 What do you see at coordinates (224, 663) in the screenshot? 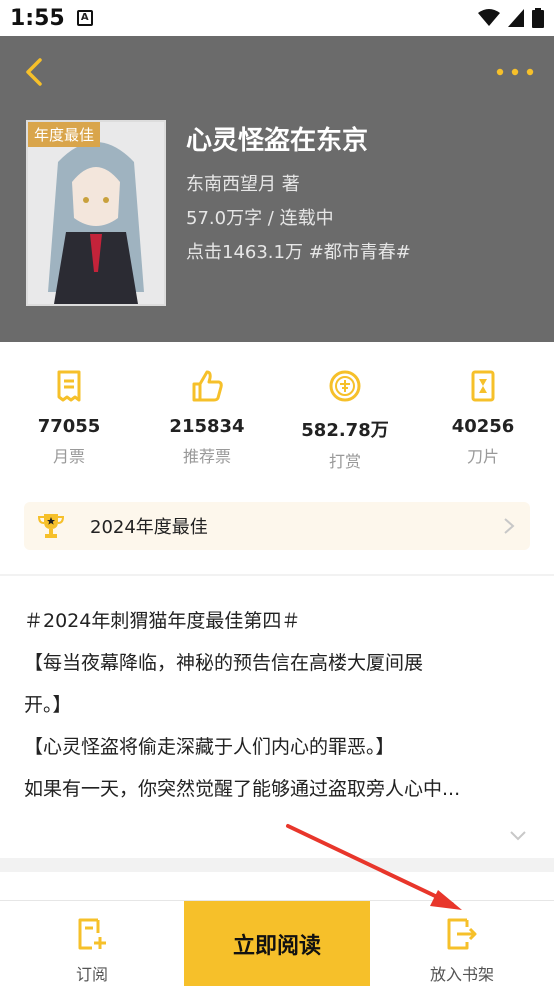
I see `intro-line: 【每当夜幕降临，神秘的预告信在高楼大厦间展` at bounding box center [224, 663].